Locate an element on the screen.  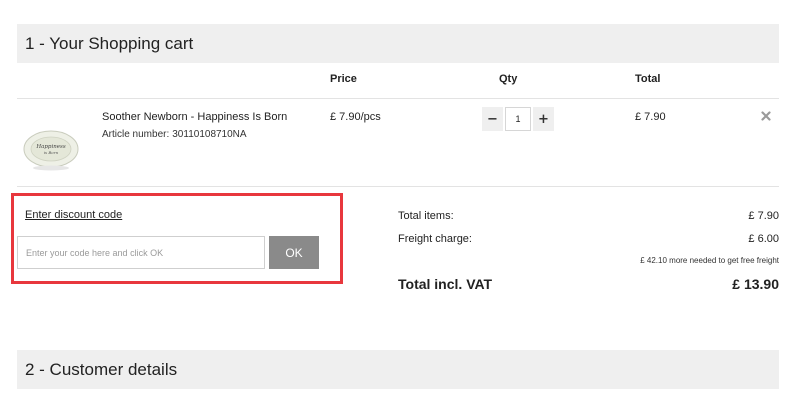
total-items-value: £ 7.90 is located at coordinates (763, 216).